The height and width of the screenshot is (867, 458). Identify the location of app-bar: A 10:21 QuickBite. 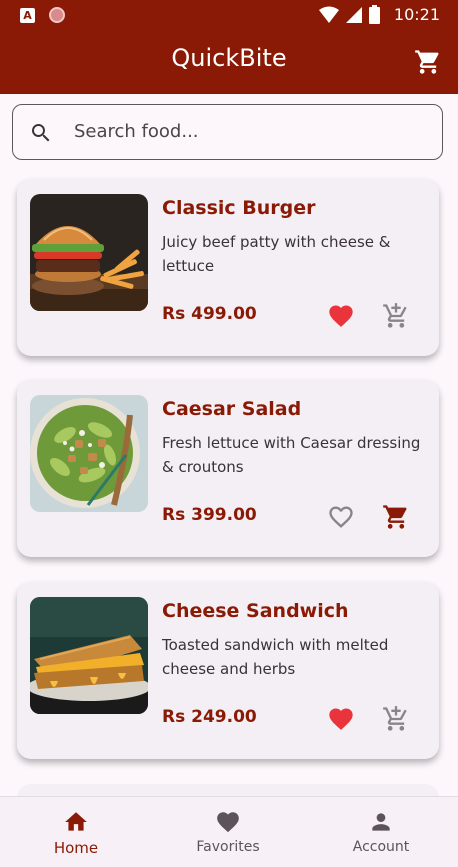
(229, 47).